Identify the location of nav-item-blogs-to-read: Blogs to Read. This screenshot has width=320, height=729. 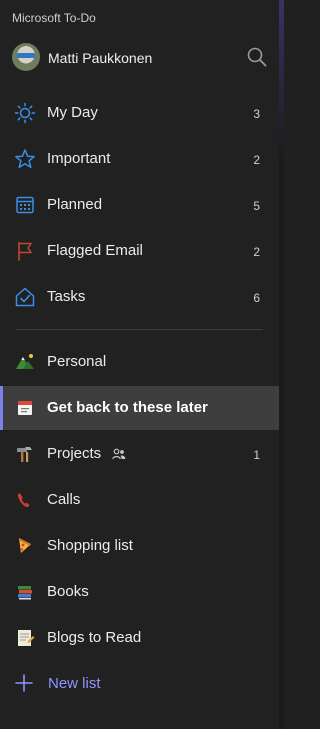
(139, 638).